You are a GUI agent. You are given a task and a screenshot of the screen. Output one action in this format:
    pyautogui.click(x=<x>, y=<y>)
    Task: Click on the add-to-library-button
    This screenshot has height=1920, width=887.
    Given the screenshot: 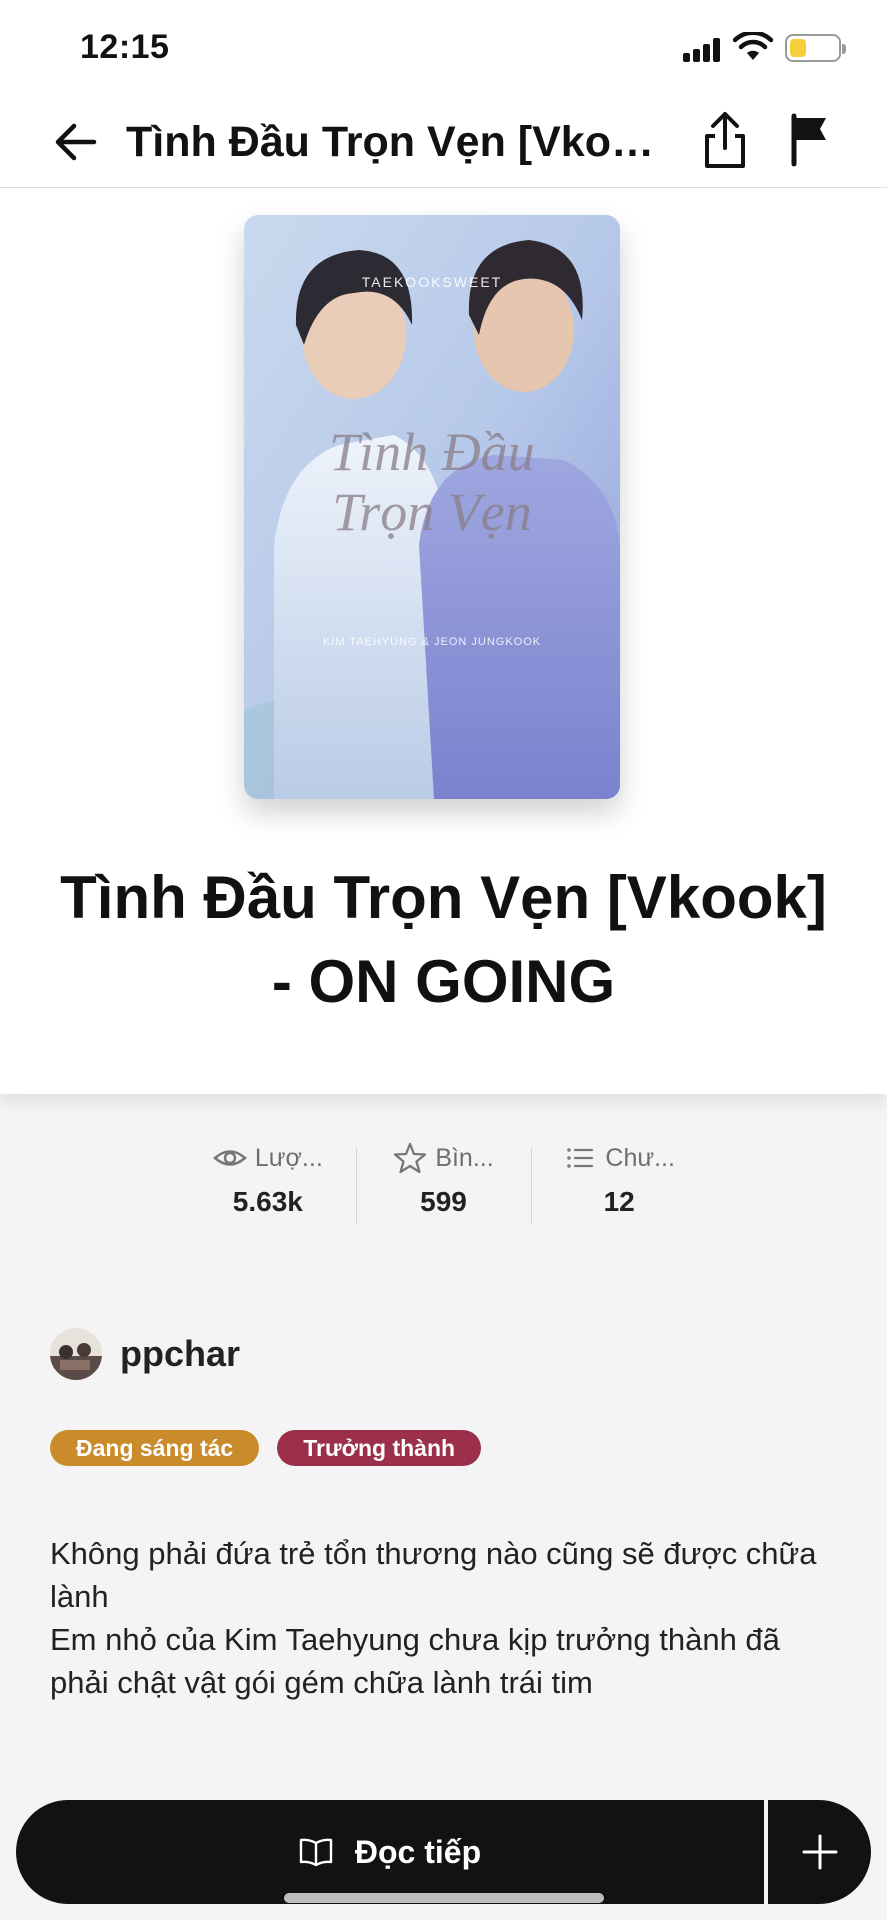 What is the action you would take?
    pyautogui.click(x=819, y=1852)
    